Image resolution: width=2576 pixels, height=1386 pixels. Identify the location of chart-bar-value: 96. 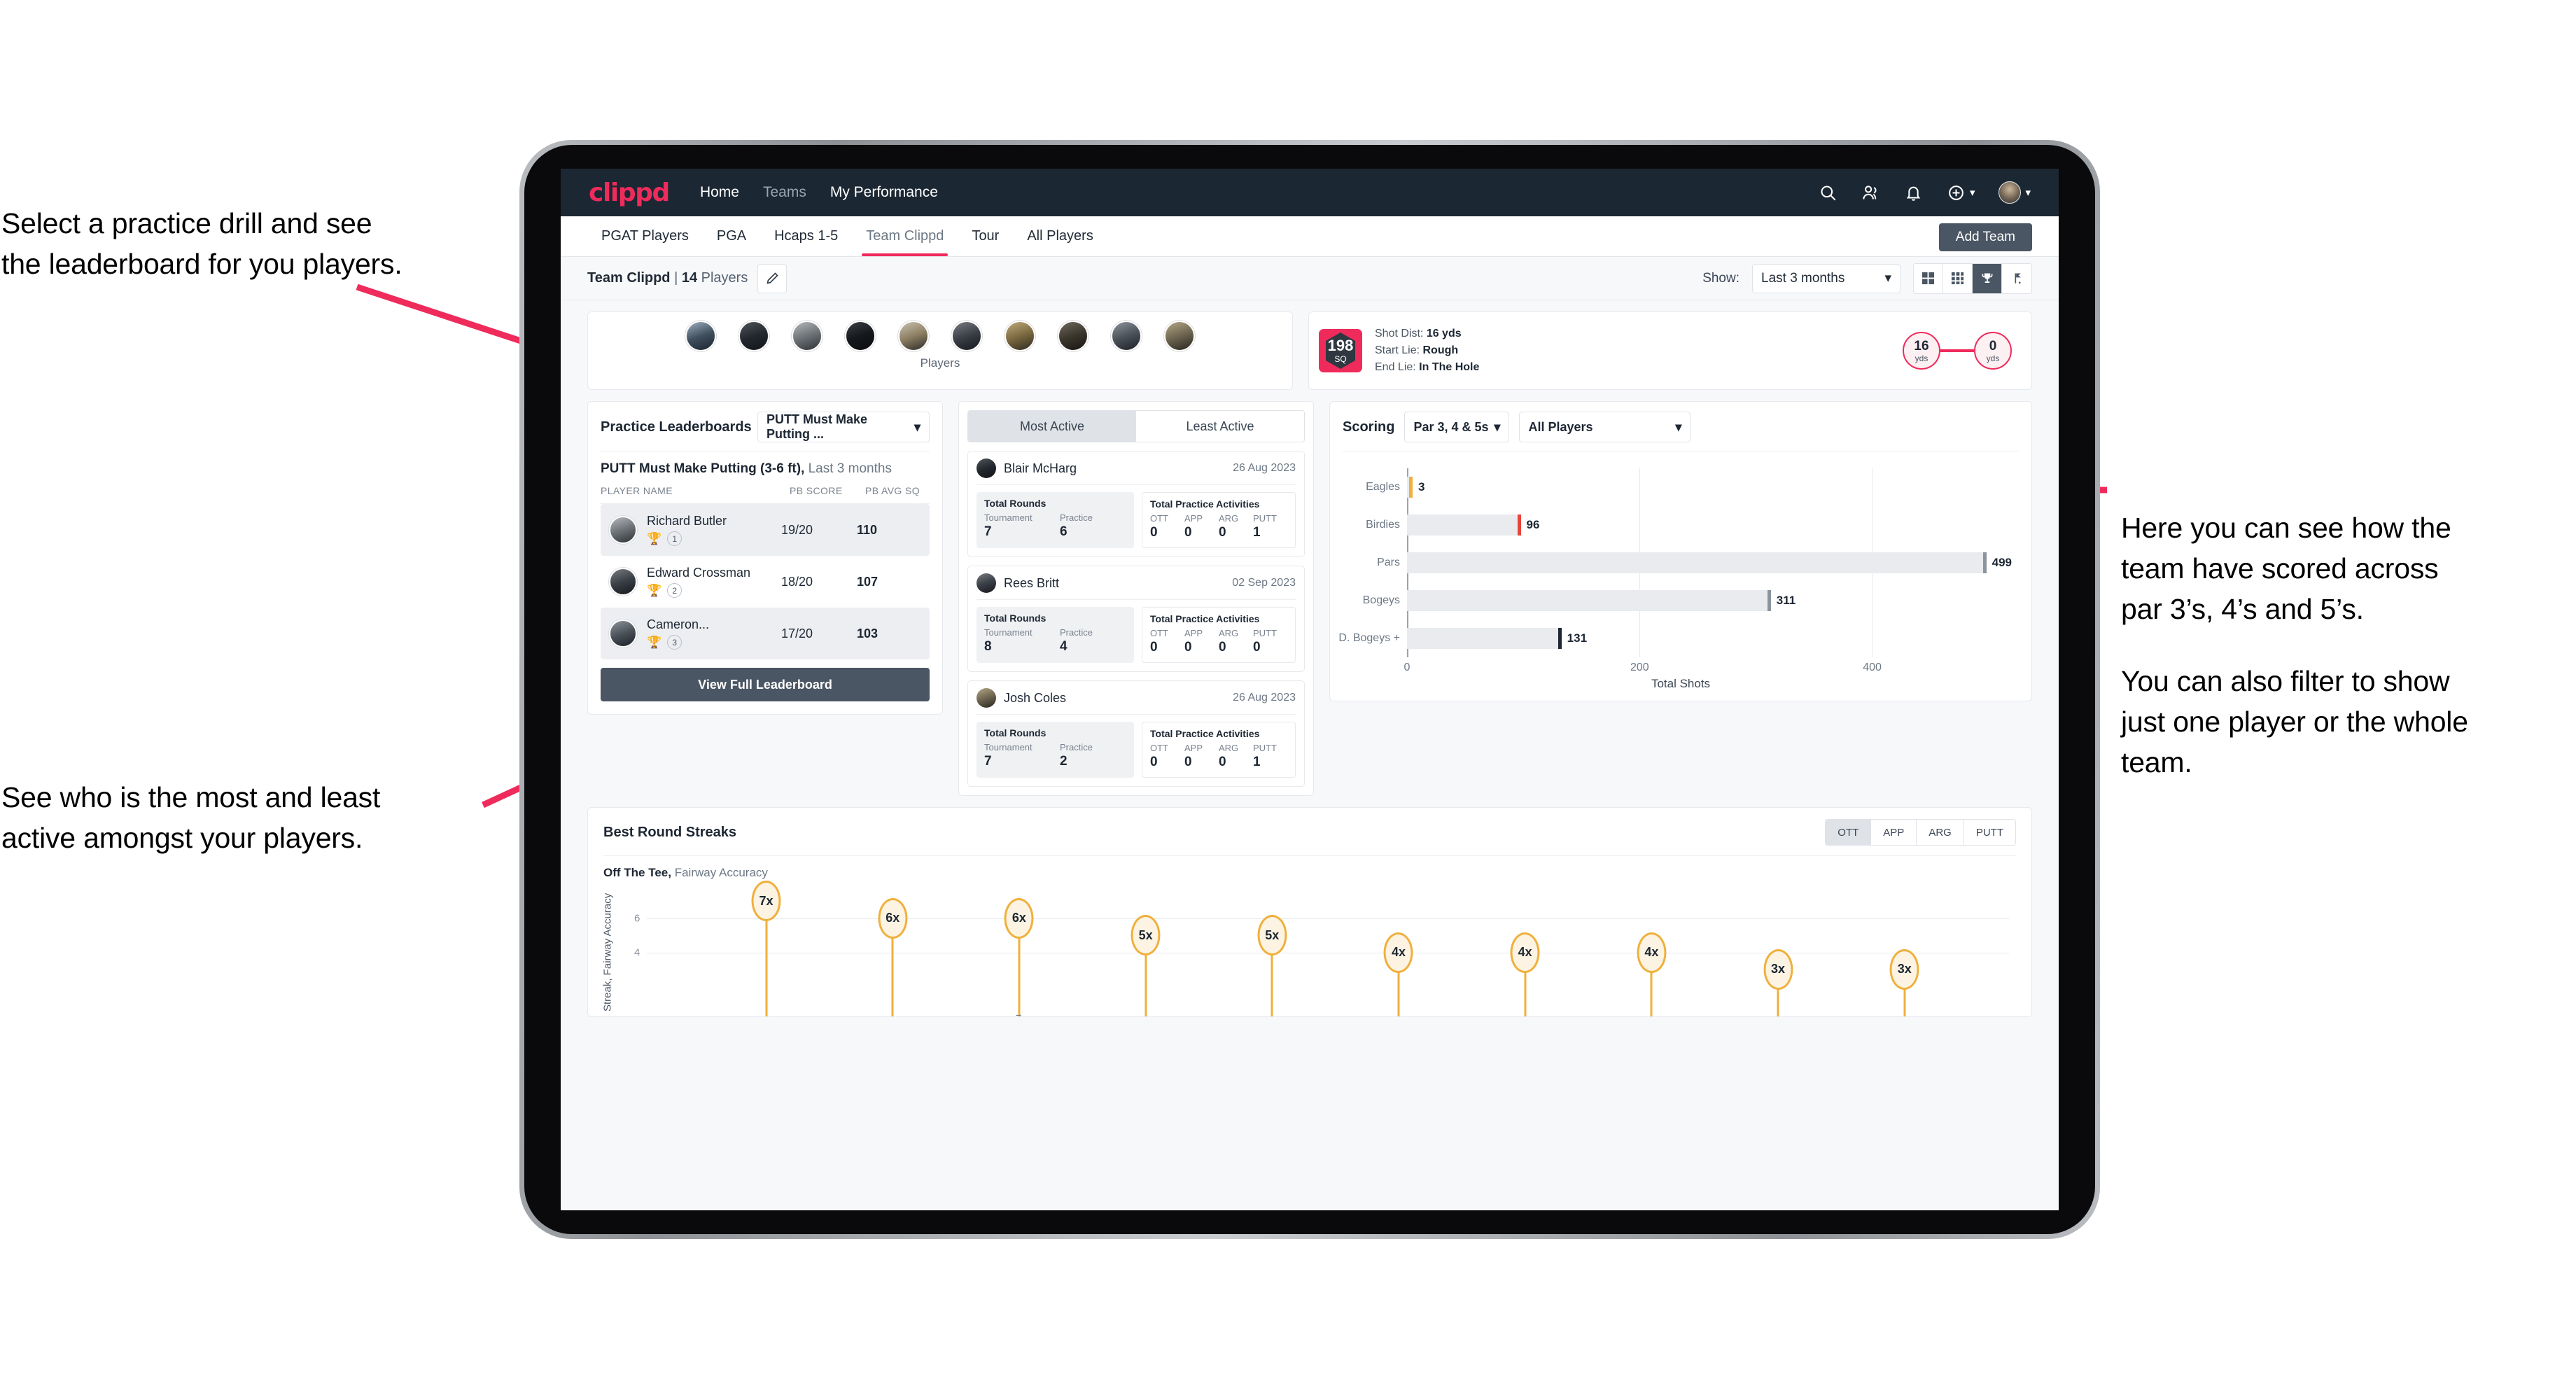
(1533, 524).